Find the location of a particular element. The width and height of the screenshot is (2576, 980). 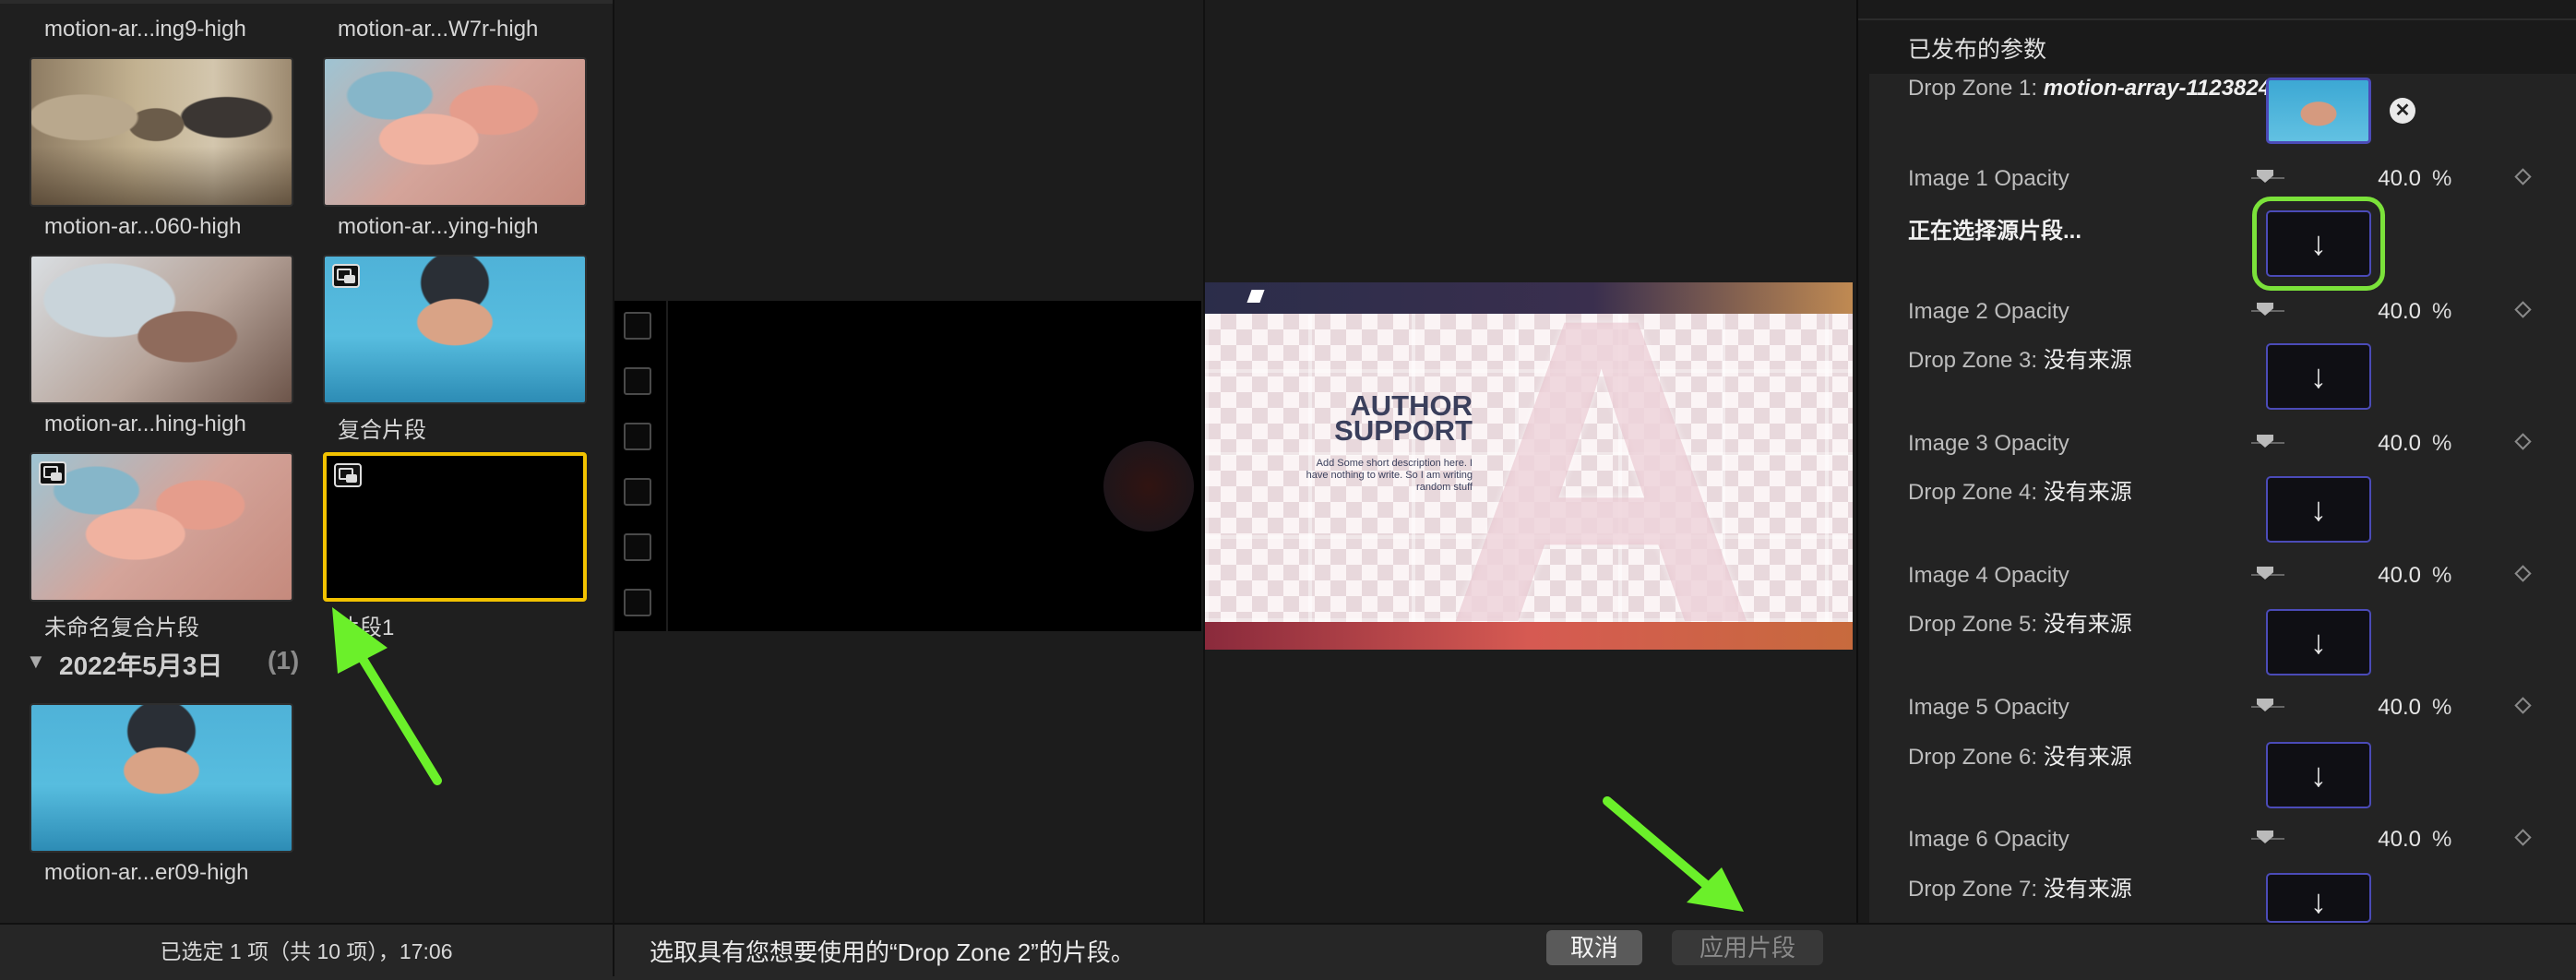

clip-label: motion-ar...hing-high is located at coordinates (145, 424).